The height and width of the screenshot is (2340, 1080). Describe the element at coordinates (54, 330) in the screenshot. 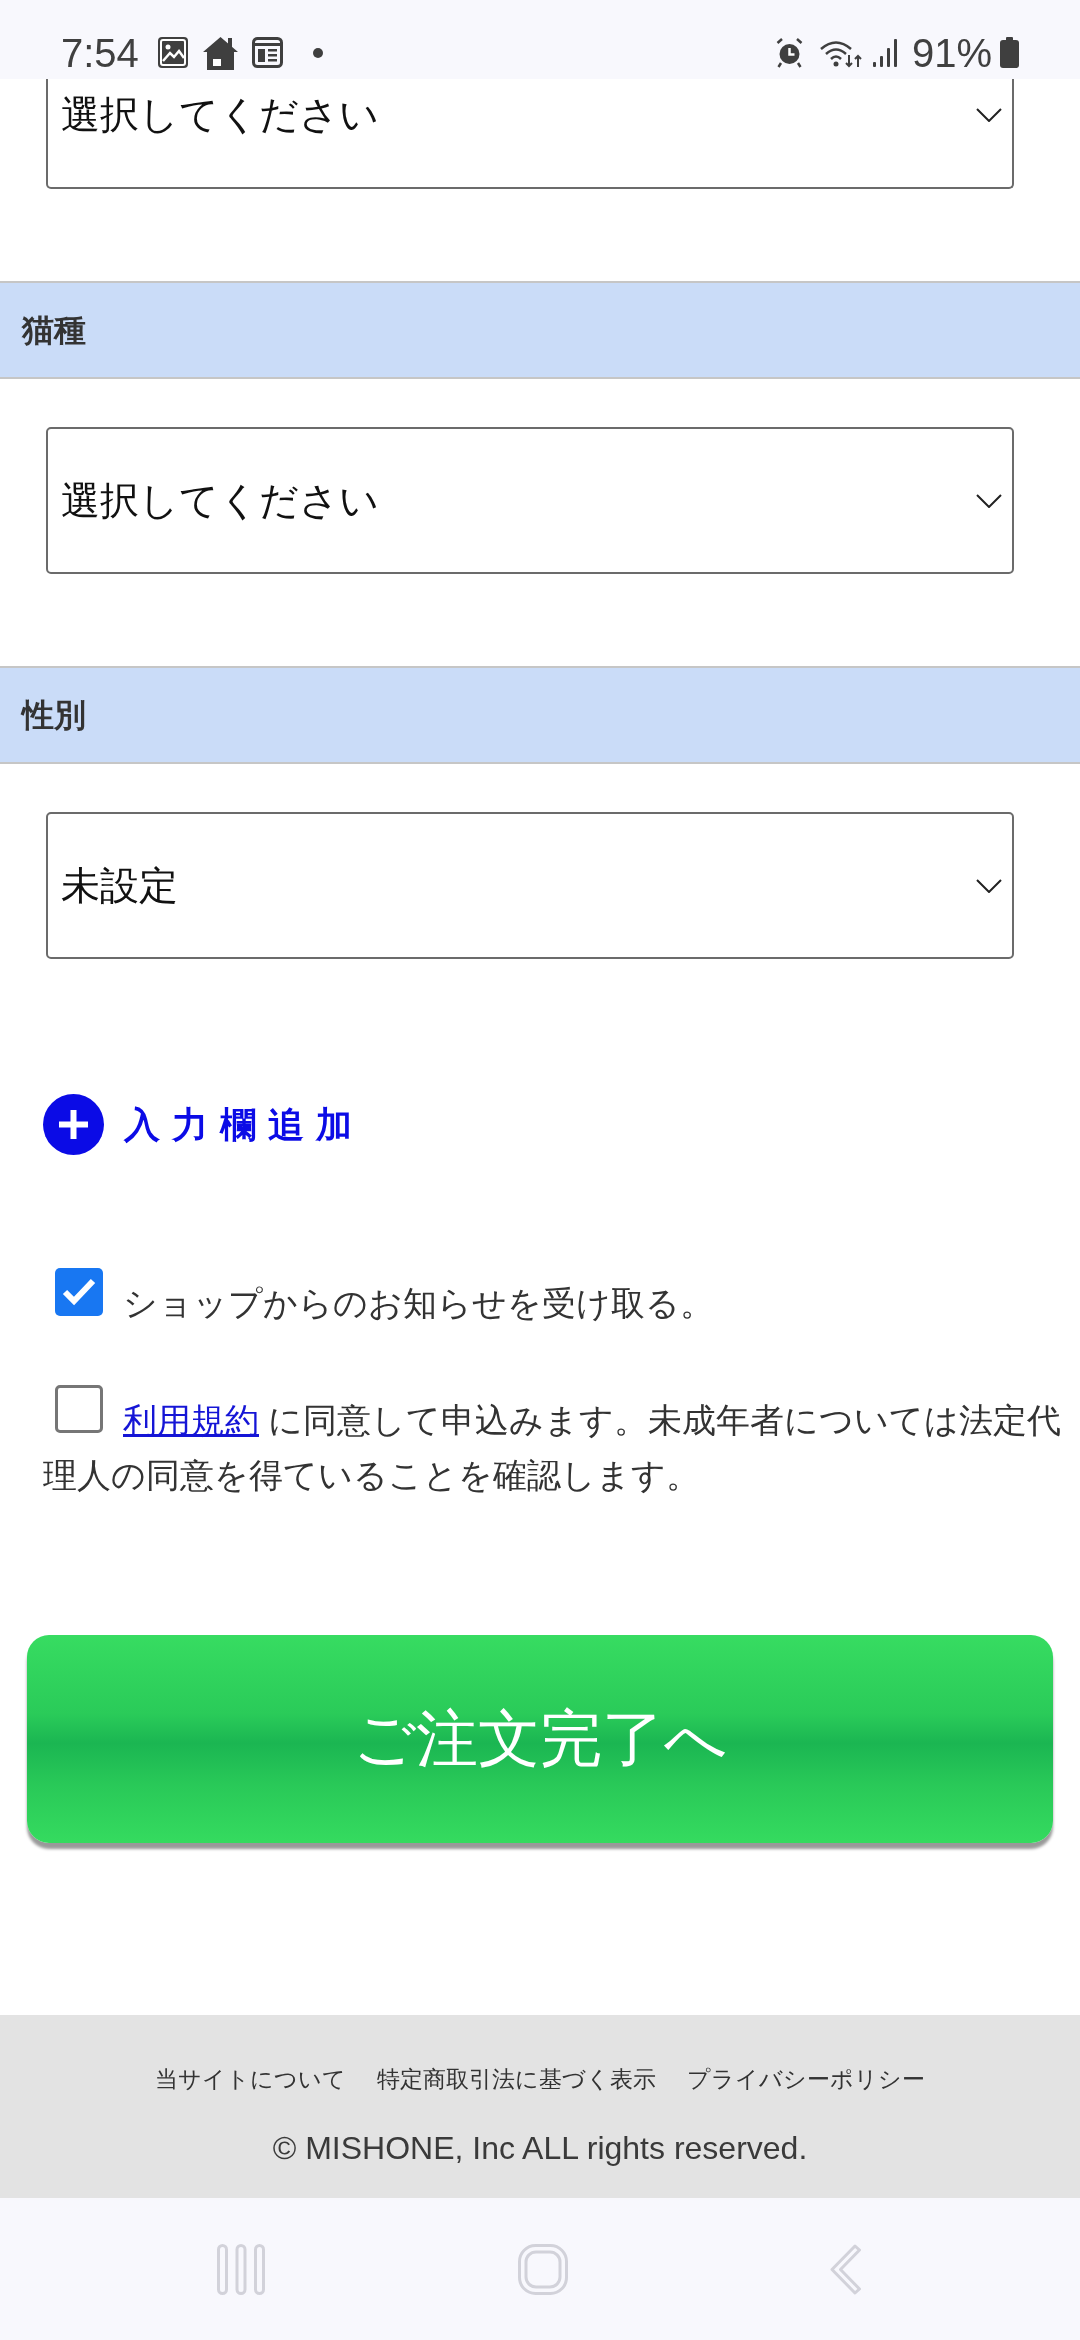

I see `section-title: 猫種` at that location.